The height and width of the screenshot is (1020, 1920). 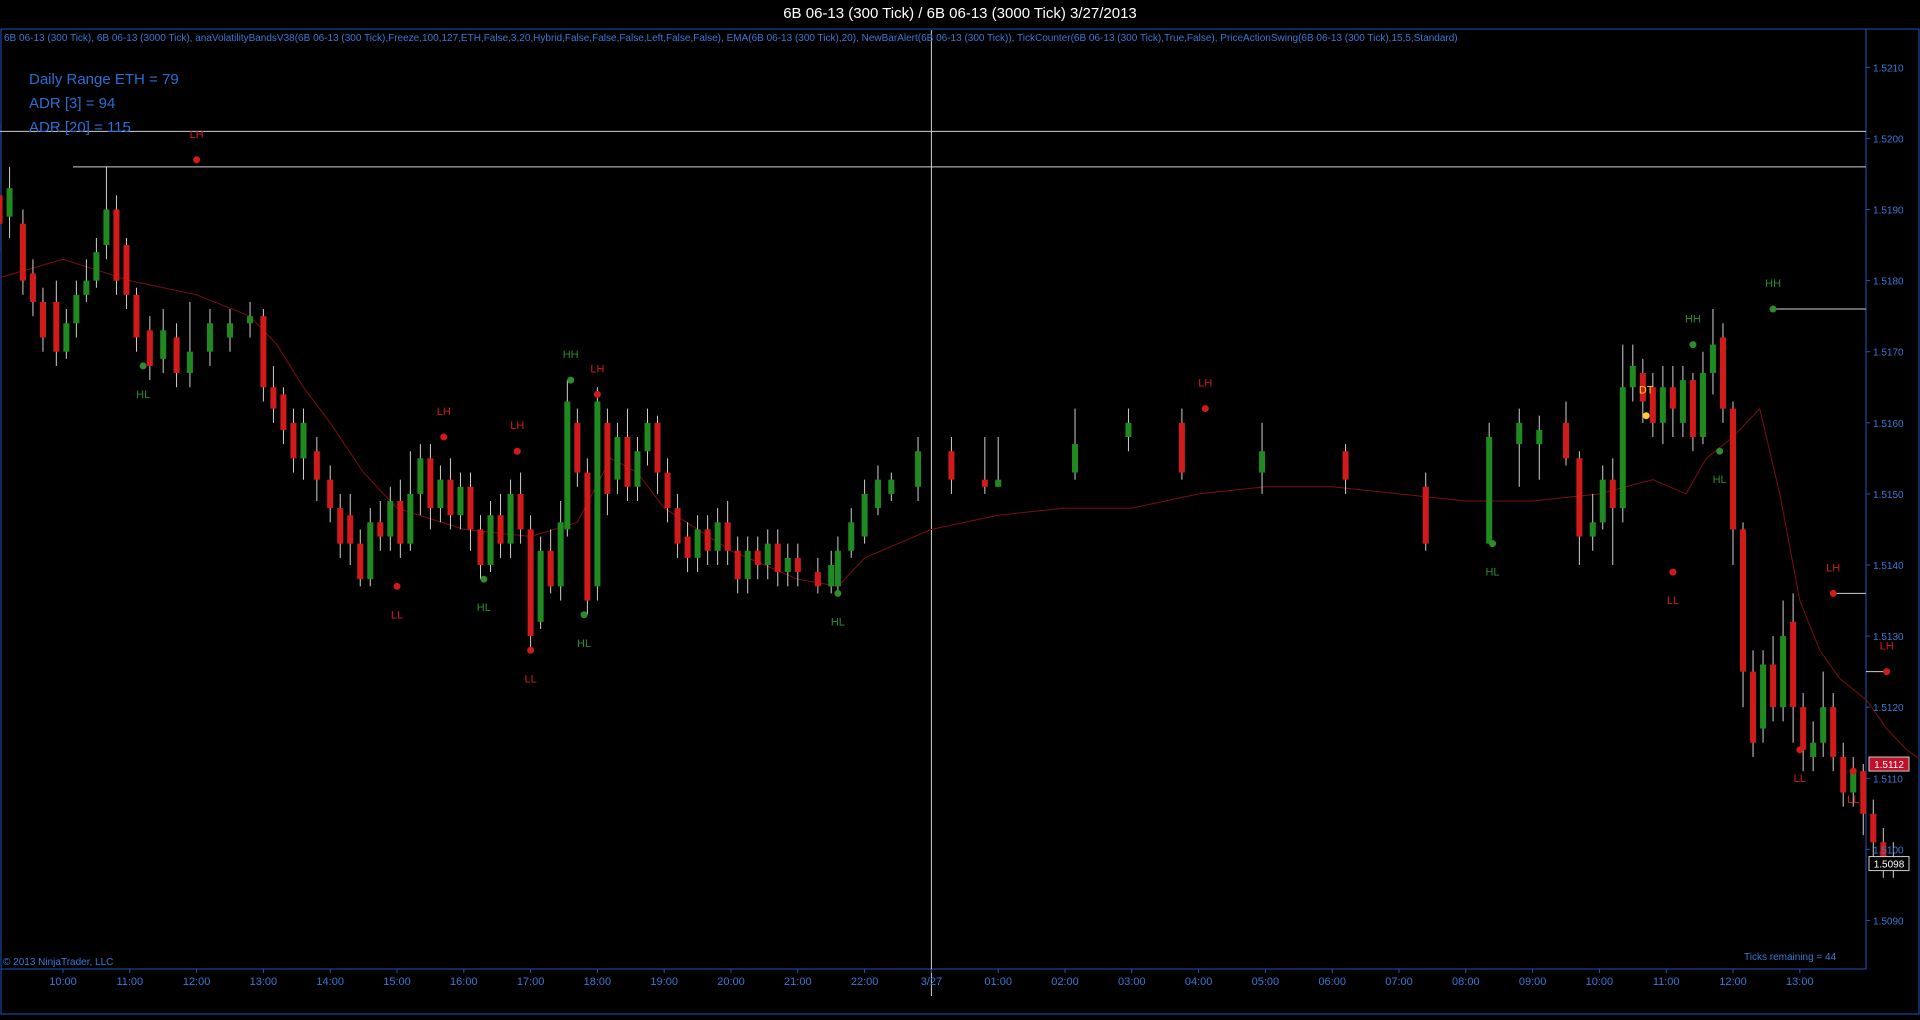 I want to click on time-tick-label: 04:00, so click(x=1199, y=982).